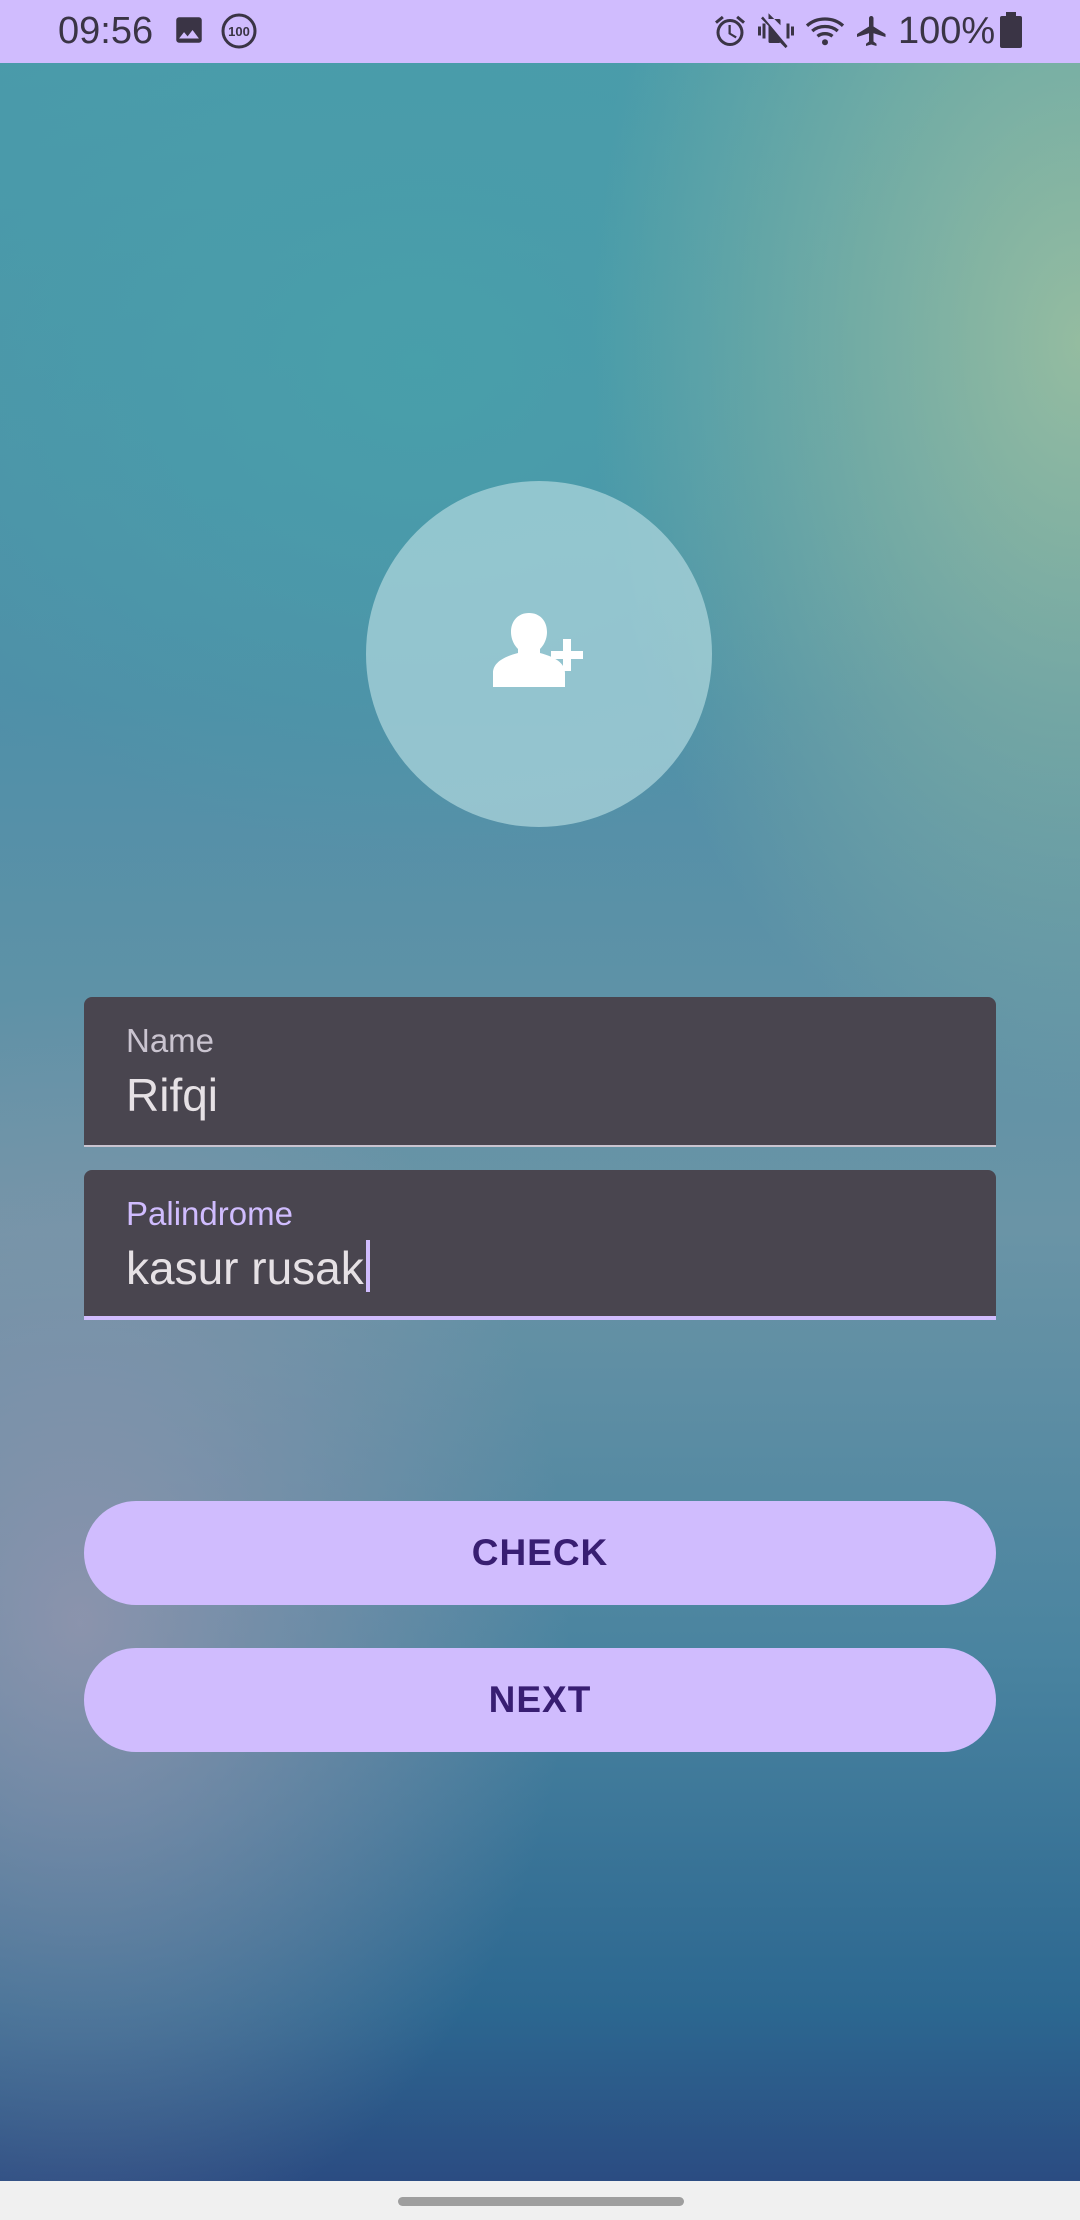  What do you see at coordinates (209, 1213) in the screenshot?
I see `palindrome-field-label: Palindrome` at bounding box center [209, 1213].